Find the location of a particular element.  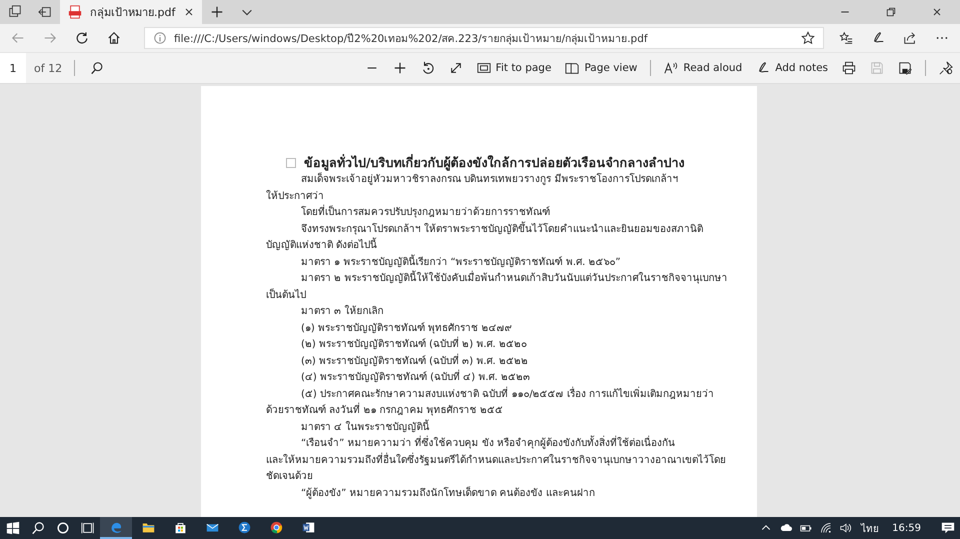

document-text-line: มาตรา ๔ ในพระราชบัญญัตินี้ is located at coordinates (365, 427).